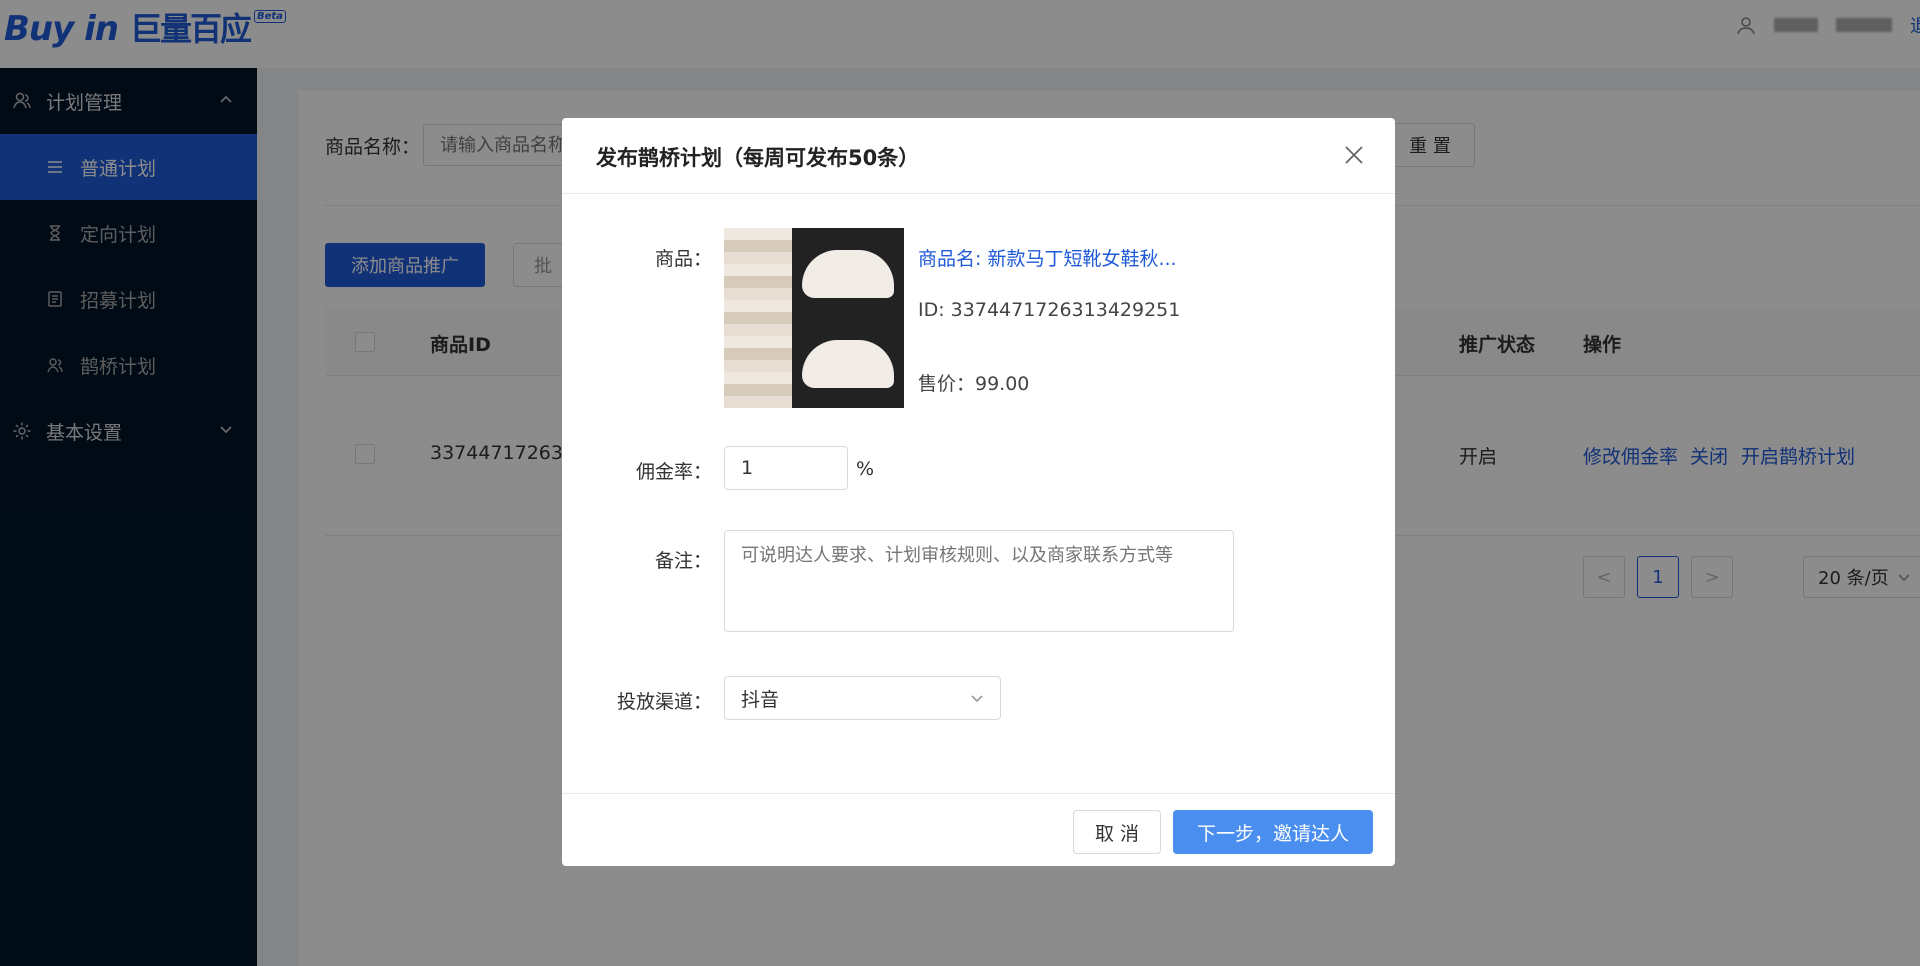 The image size is (1920, 966). Describe the element at coordinates (1117, 832) in the screenshot. I see `cancel-button: 取 消` at that location.